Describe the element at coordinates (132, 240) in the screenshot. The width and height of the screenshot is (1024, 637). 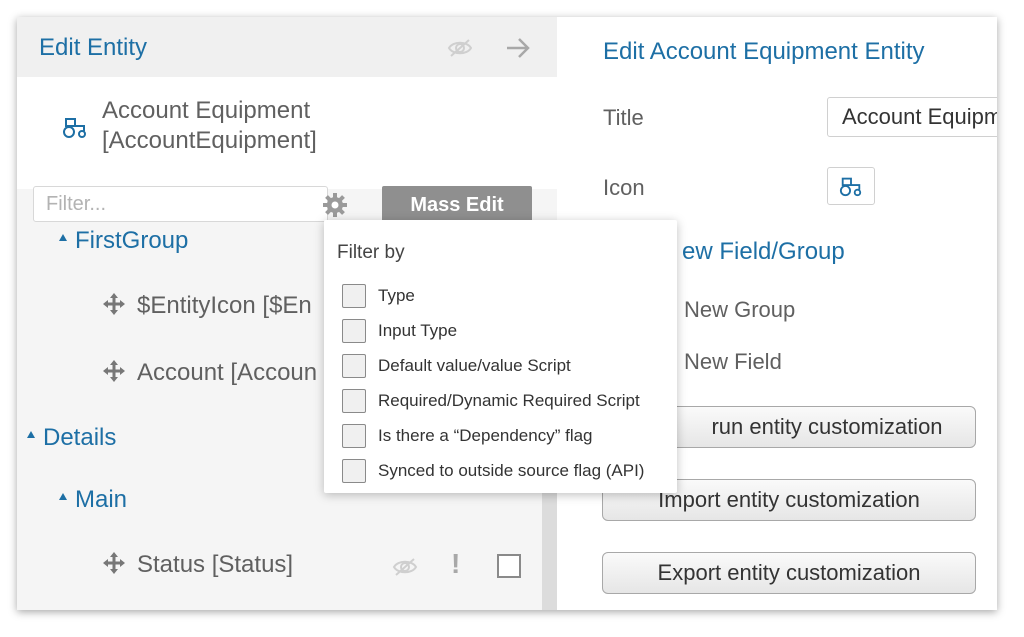
I see `tree-group-label: FirstGroup` at that location.